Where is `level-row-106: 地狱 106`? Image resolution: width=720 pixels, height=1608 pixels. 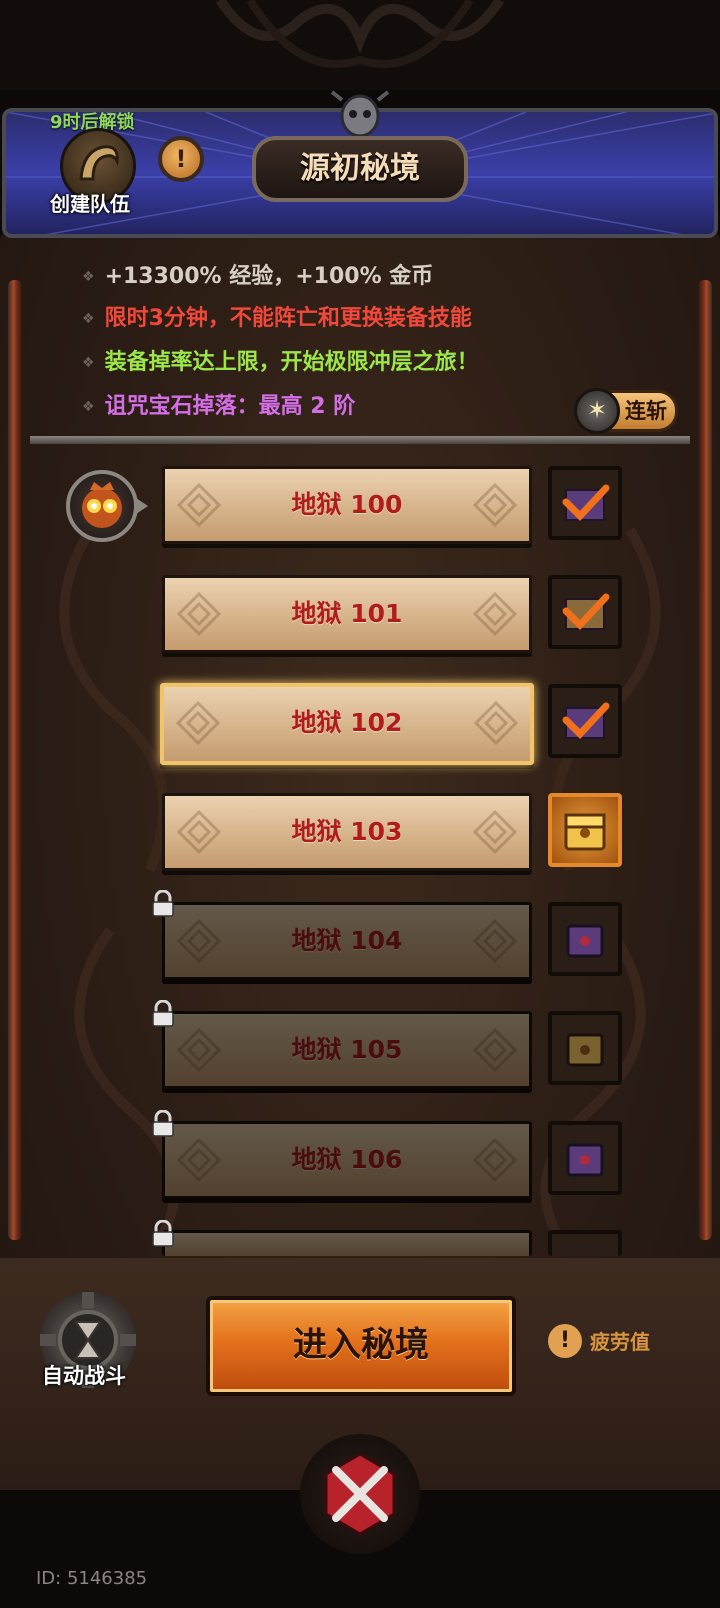
level-row-106: 地狱 106 is located at coordinates (347, 1160).